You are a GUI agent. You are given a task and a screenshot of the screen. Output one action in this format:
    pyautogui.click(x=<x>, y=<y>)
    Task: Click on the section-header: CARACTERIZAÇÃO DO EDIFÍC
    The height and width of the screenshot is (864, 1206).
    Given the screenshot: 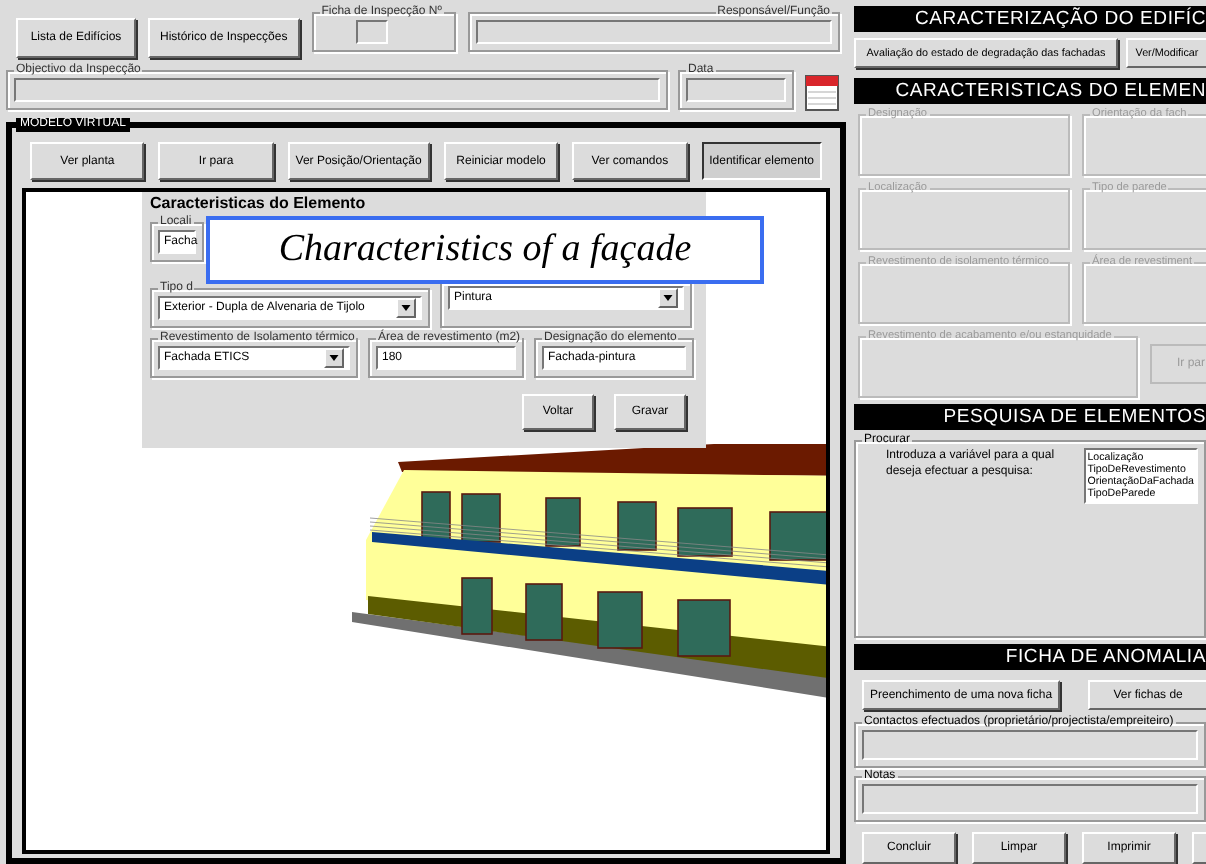 What is the action you would take?
    pyautogui.click(x=1030, y=19)
    